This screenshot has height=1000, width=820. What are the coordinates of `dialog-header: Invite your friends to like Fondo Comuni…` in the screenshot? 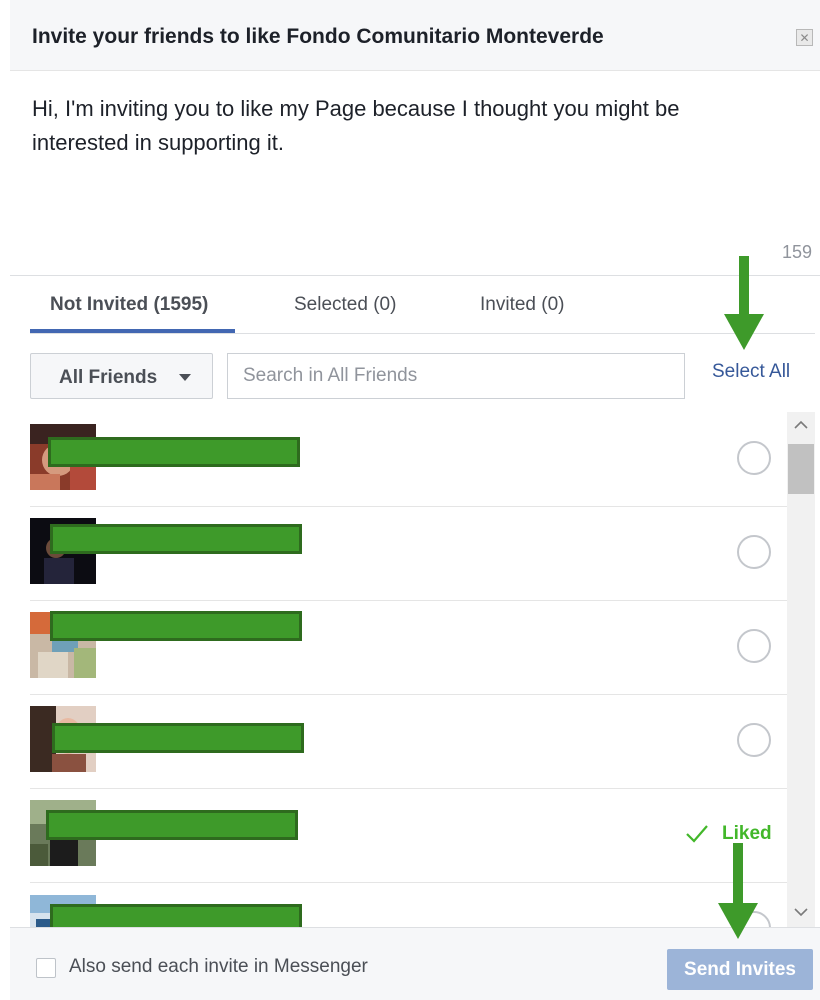 It's located at (415, 35).